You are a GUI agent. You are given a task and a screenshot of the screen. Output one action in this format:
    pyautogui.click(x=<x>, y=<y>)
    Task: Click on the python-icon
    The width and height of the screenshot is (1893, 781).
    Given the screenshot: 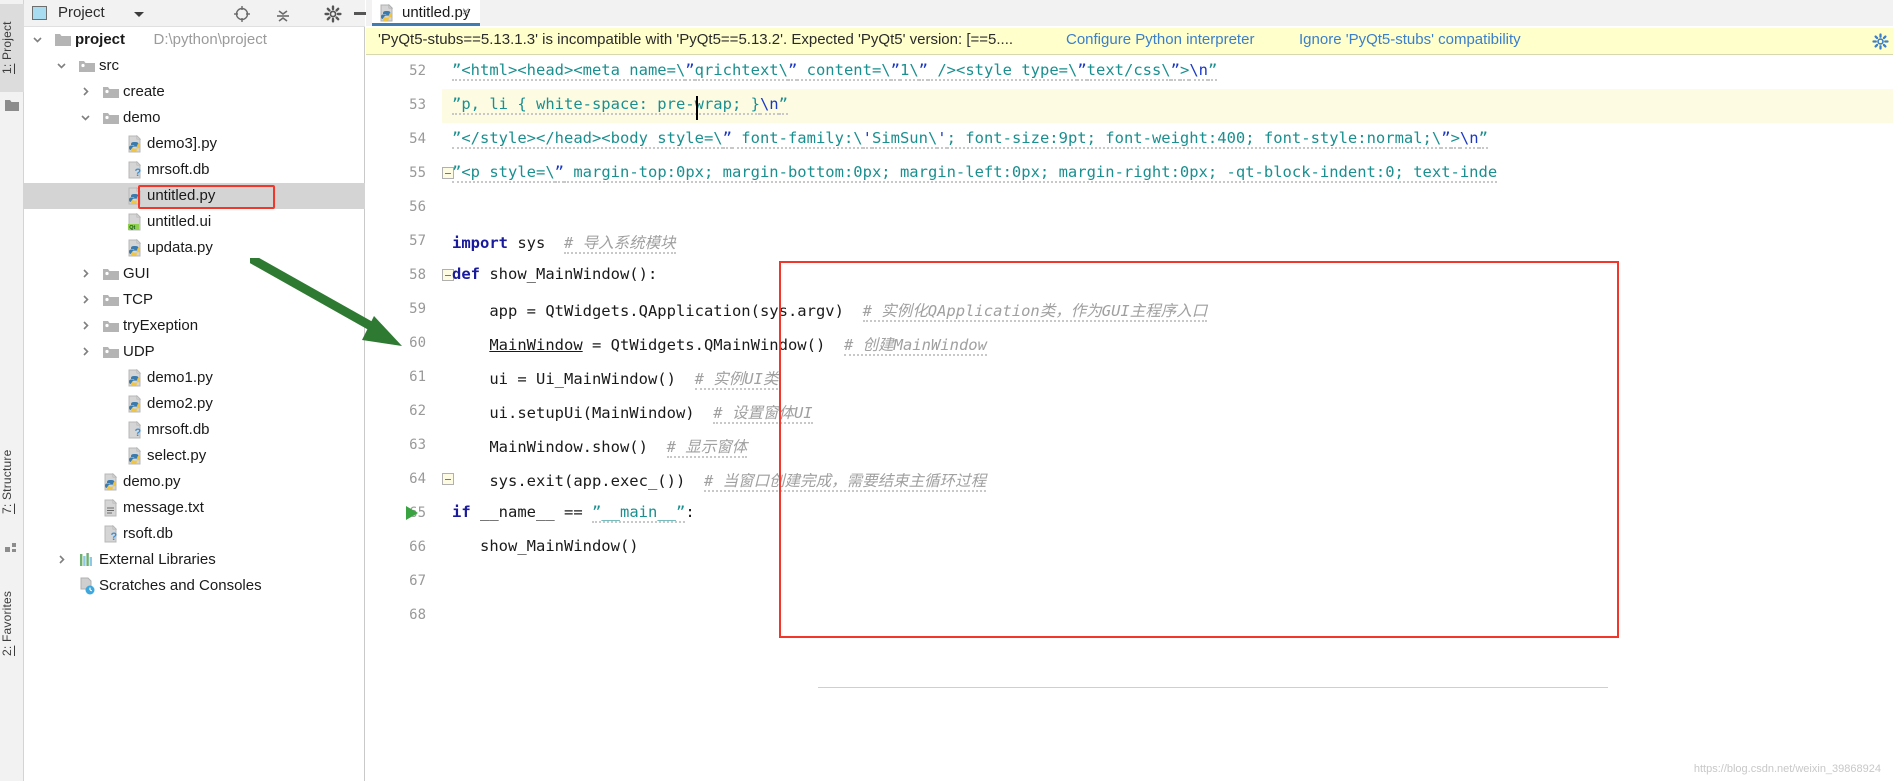 What is the action you would take?
    pyautogui.click(x=135, y=247)
    